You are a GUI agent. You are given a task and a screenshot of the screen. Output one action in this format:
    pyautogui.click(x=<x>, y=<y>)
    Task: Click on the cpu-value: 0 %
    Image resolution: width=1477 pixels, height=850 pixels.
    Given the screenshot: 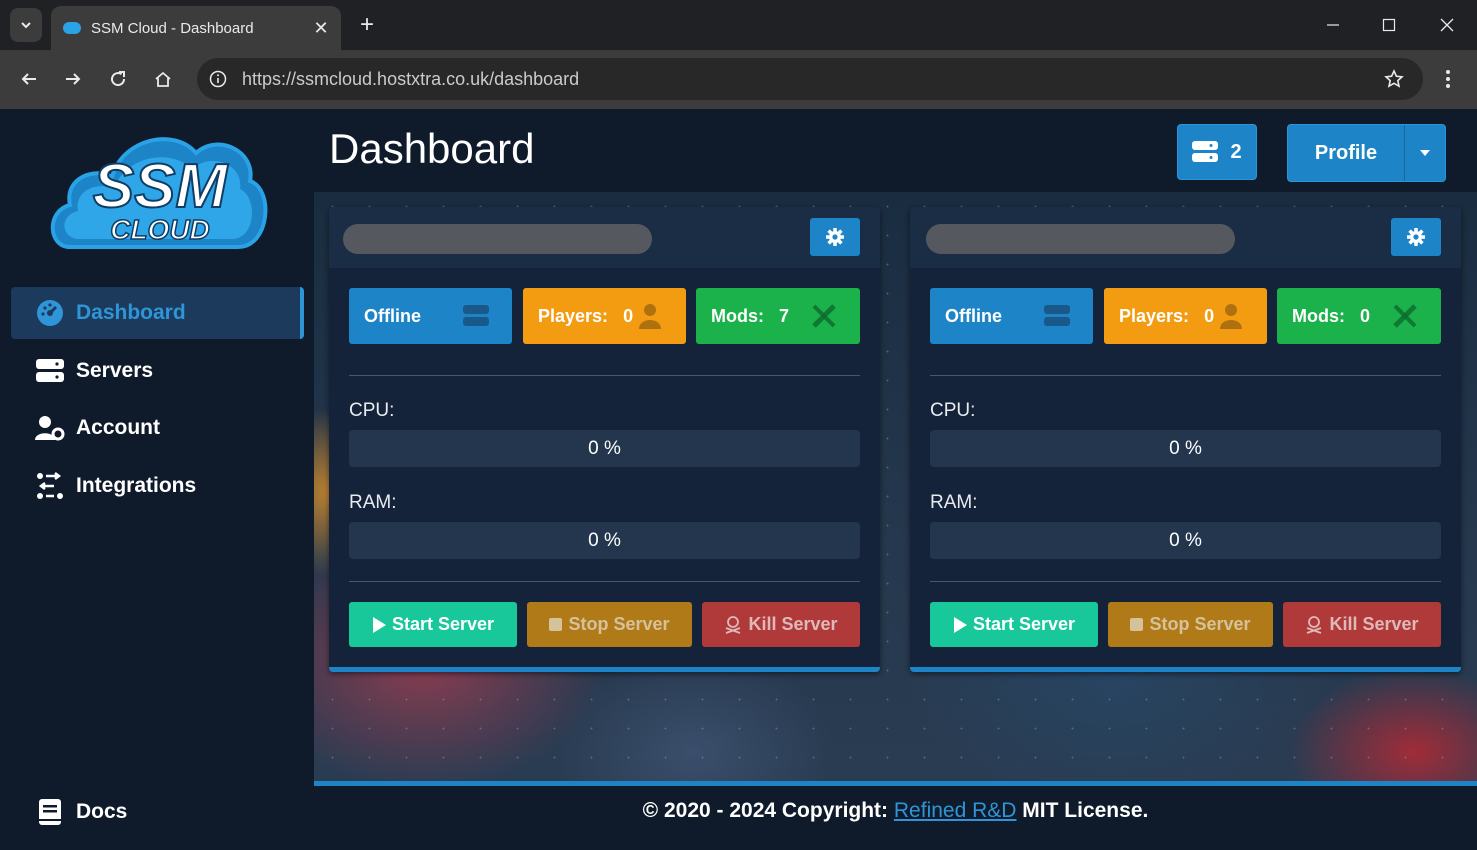 What is the action you would take?
    pyautogui.click(x=604, y=448)
    